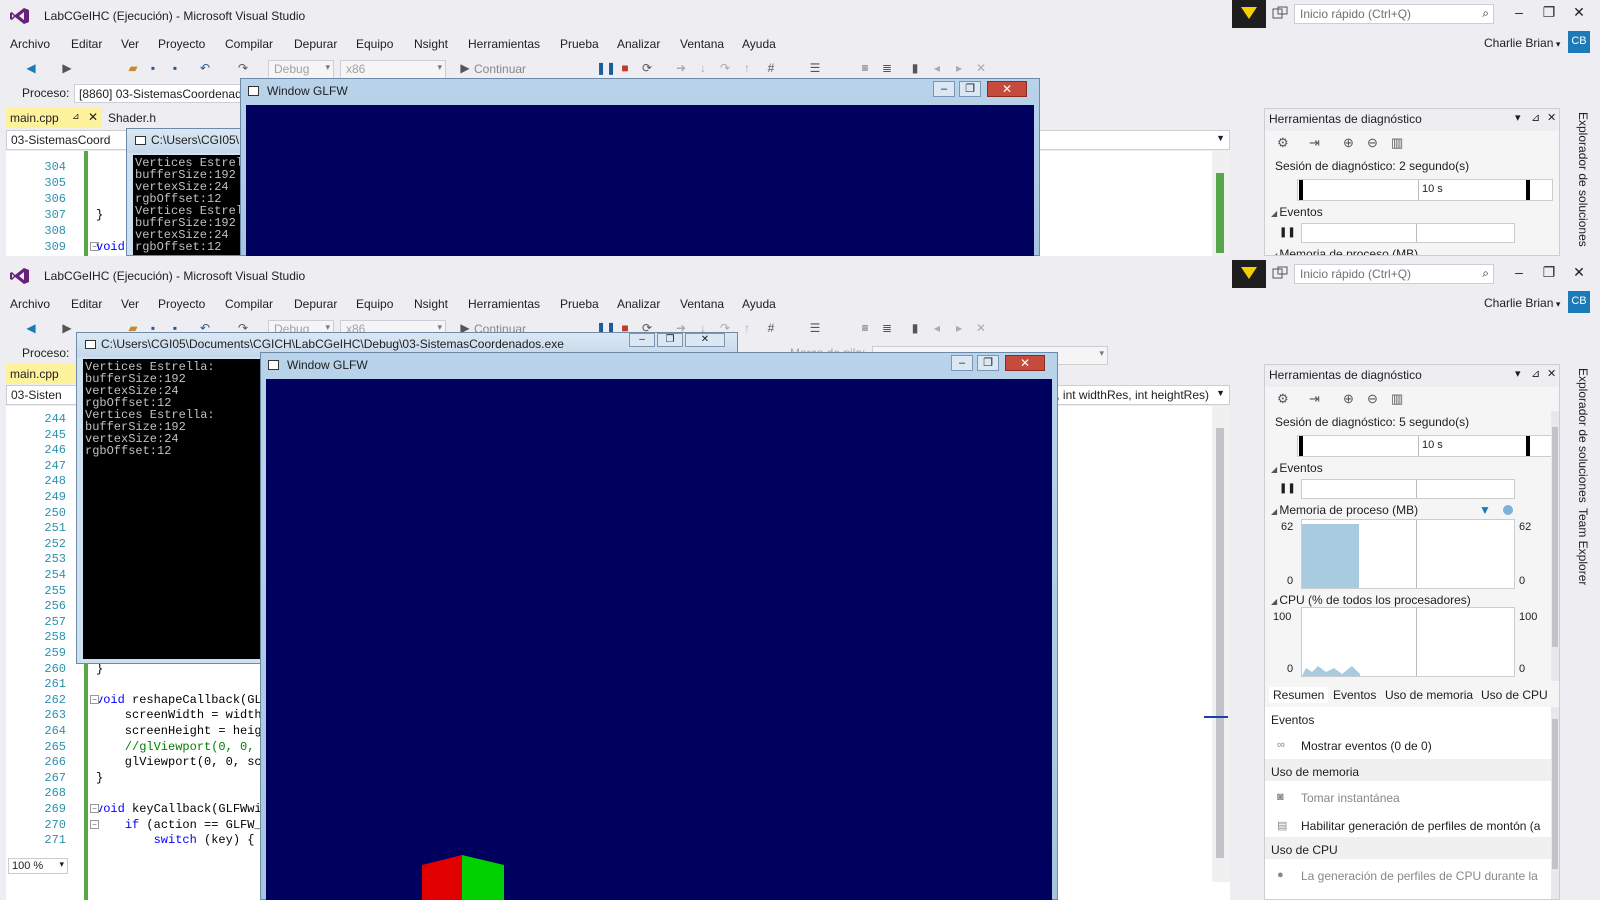 The image size is (1600, 900). What do you see at coordinates (1354, 695) in the screenshot?
I see `tab-eventos: Eventos` at bounding box center [1354, 695].